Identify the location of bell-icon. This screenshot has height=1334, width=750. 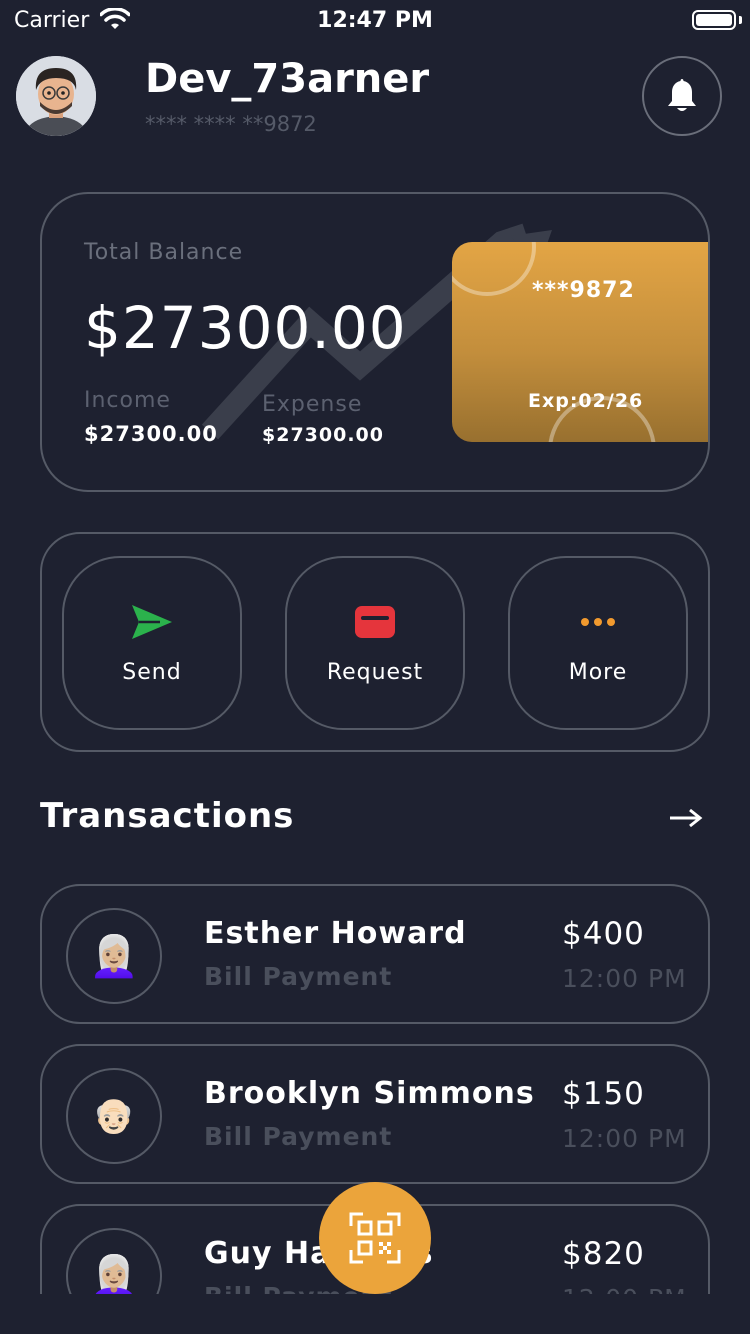
(682, 95).